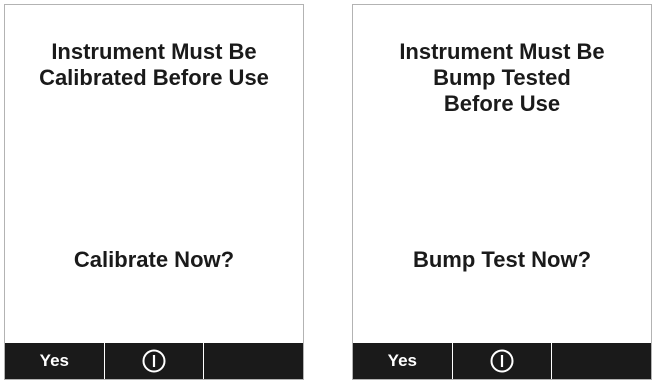 Image resolution: width=653 pixels, height=382 pixels. What do you see at coordinates (154, 259) in the screenshot?
I see `calibrate-now-question: Calibrate Now?` at bounding box center [154, 259].